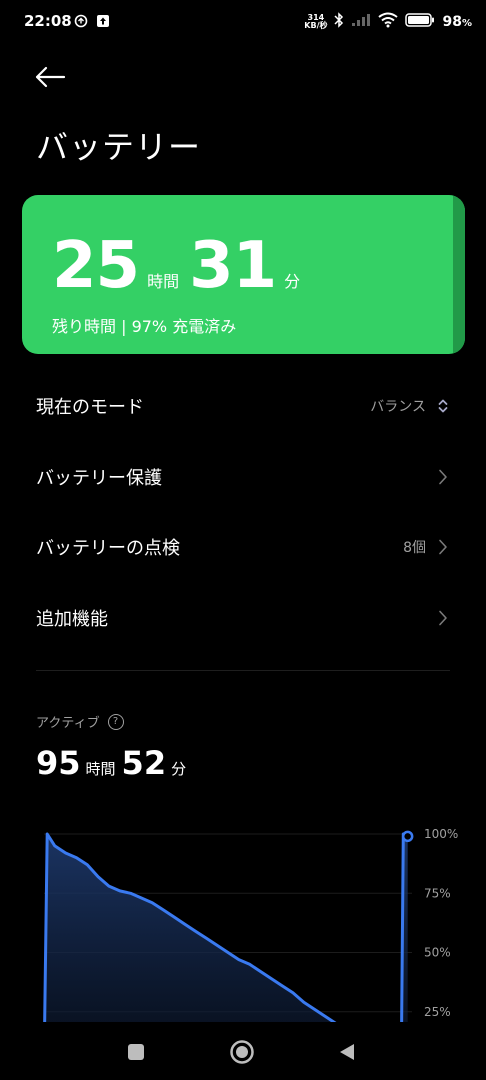 This screenshot has width=486, height=1080. Describe the element at coordinates (92, 22) in the screenshot. I see `status-left-icons` at that location.